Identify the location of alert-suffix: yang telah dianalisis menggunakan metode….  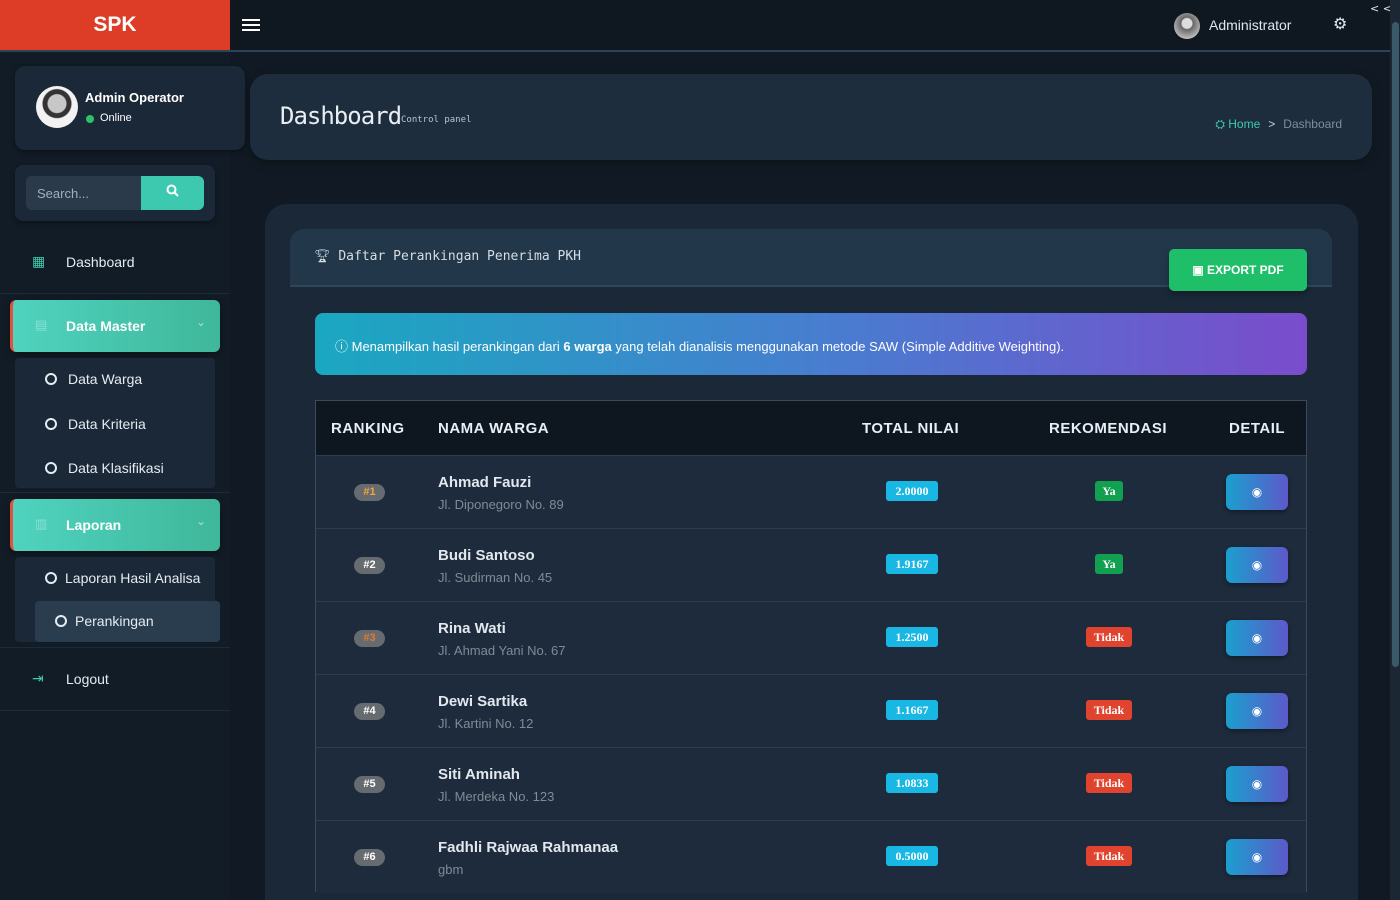
(838, 346).